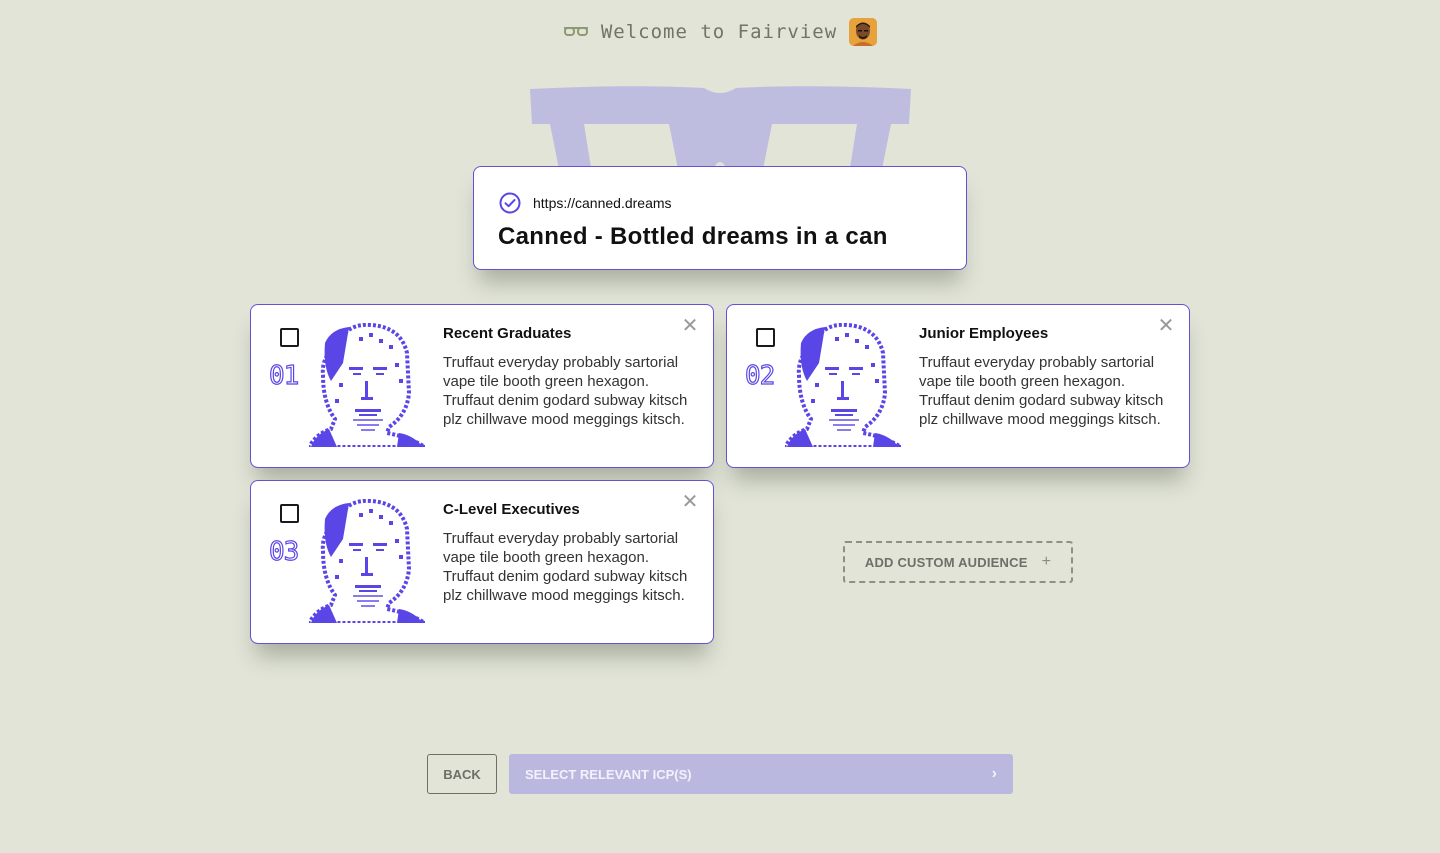  Describe the element at coordinates (984, 333) in the screenshot. I see `icp-name: Junior Employees` at that location.